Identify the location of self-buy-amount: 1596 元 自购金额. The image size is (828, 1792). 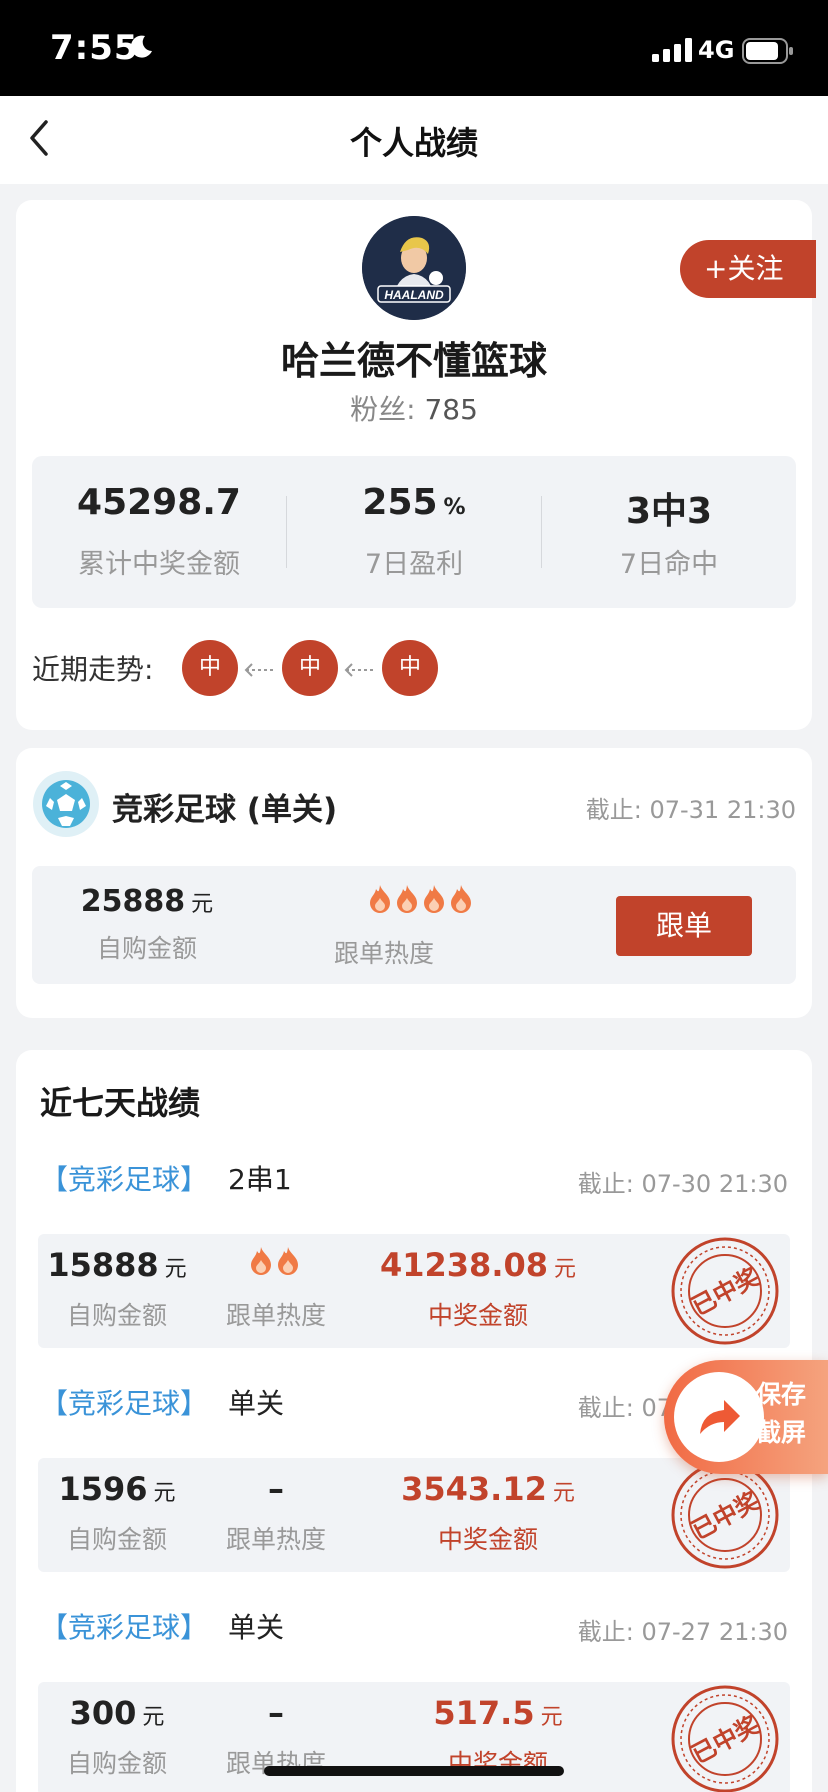
(117, 1513).